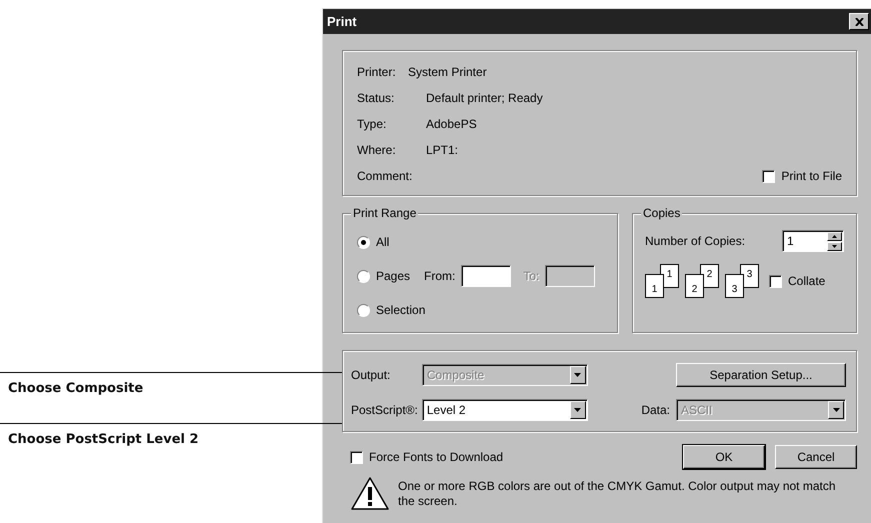 The image size is (871, 523). What do you see at coordinates (447, 72) in the screenshot?
I see `info-value: System Printer` at bounding box center [447, 72].